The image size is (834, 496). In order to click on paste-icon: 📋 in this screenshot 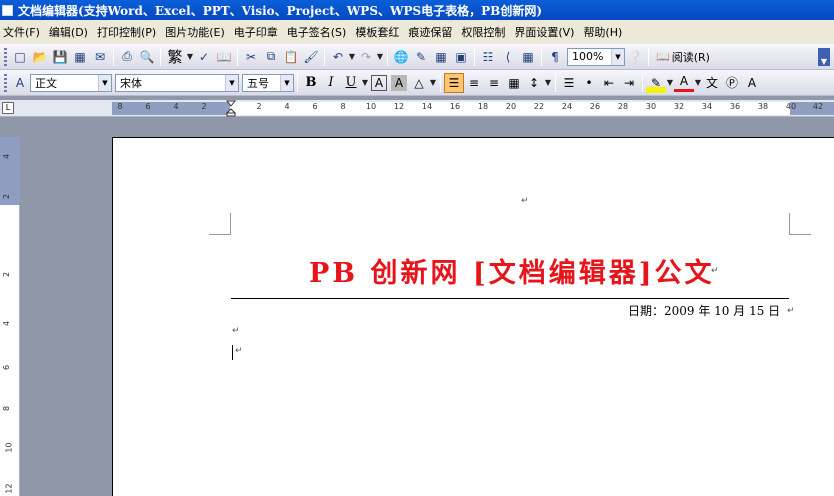, I will do `click(291, 57)`.